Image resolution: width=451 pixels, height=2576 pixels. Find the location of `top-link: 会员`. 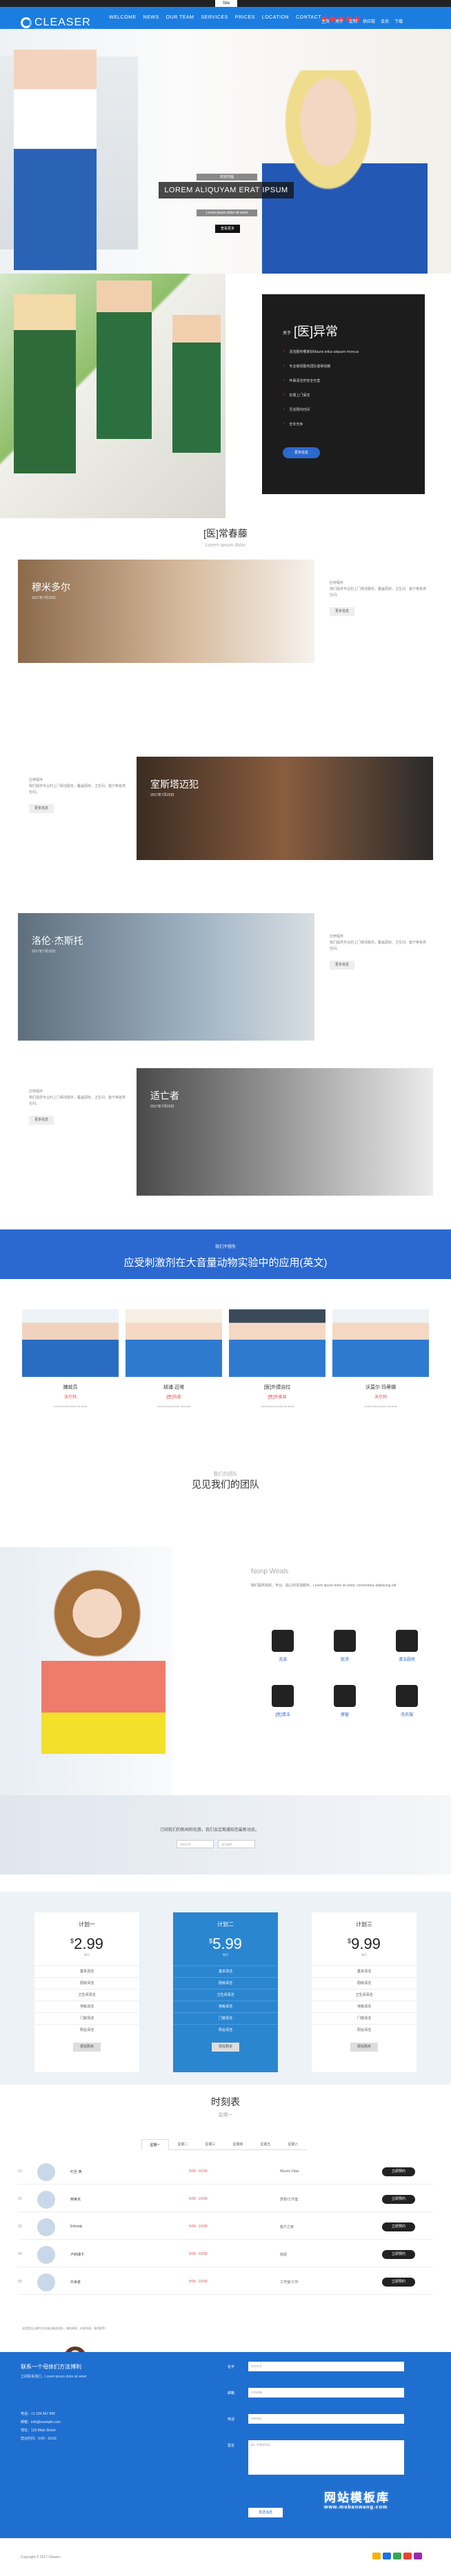

top-link: 会员 is located at coordinates (385, 21).